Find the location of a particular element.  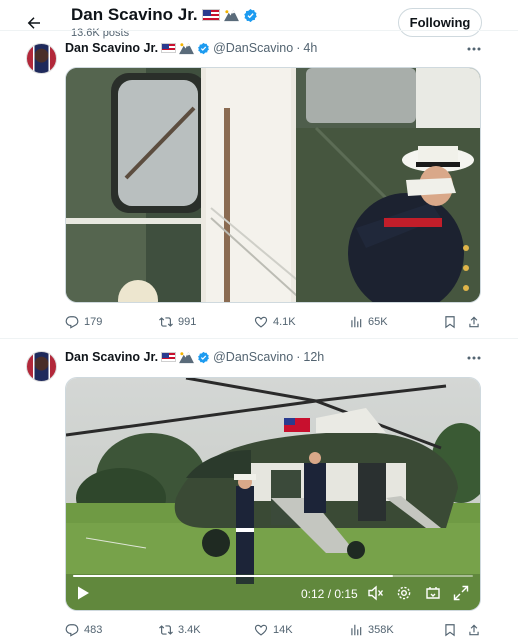

tweet-actions: 483 3.4K 14K 358K is located at coordinates (274, 631).